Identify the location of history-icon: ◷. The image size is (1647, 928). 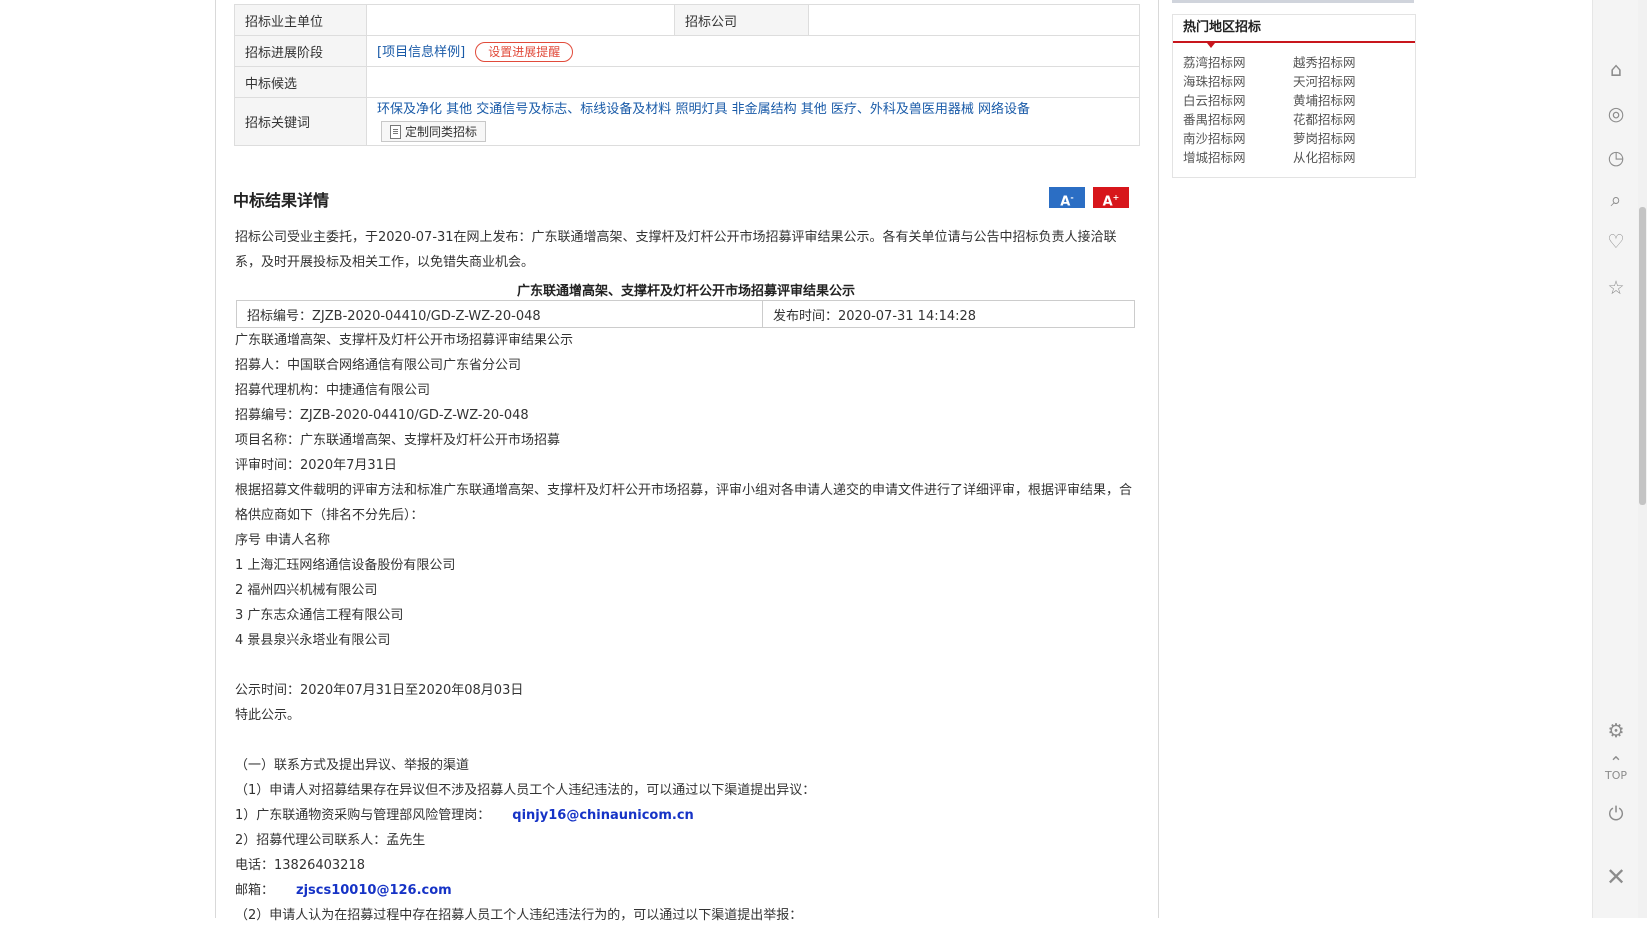
(1616, 158).